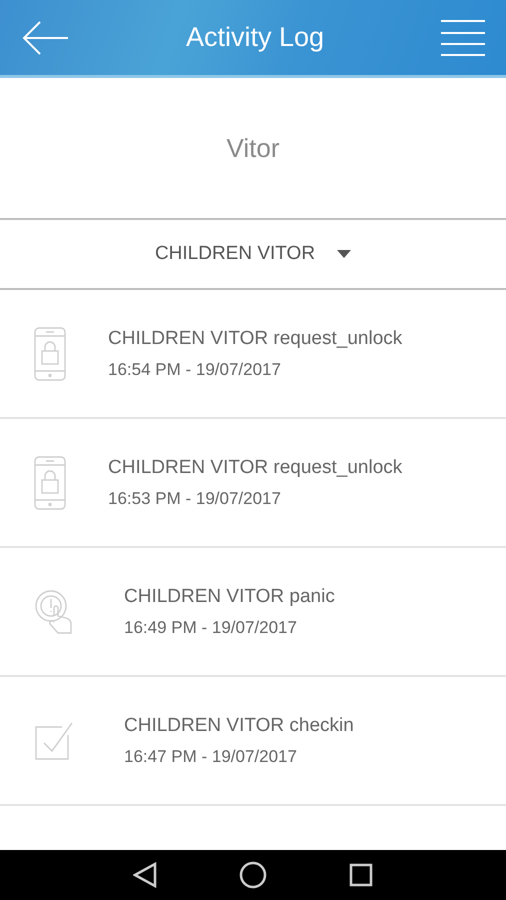 Image resolution: width=506 pixels, height=900 pixels. I want to click on caret-icon, so click(344, 254).